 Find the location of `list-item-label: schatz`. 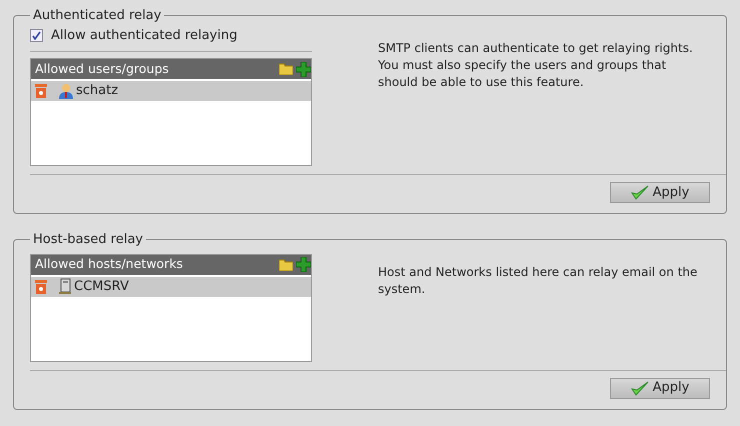

list-item-label: schatz is located at coordinates (97, 91).